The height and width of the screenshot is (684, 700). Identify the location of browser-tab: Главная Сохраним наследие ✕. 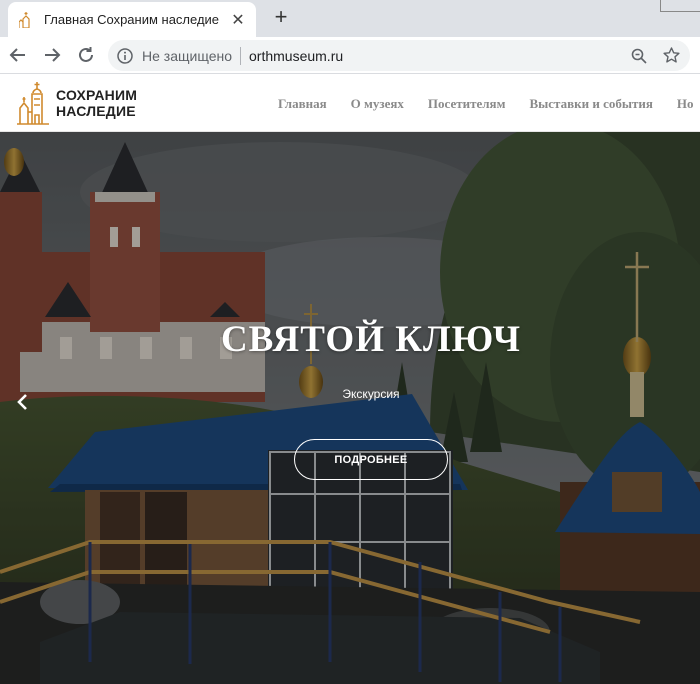
(132, 19).